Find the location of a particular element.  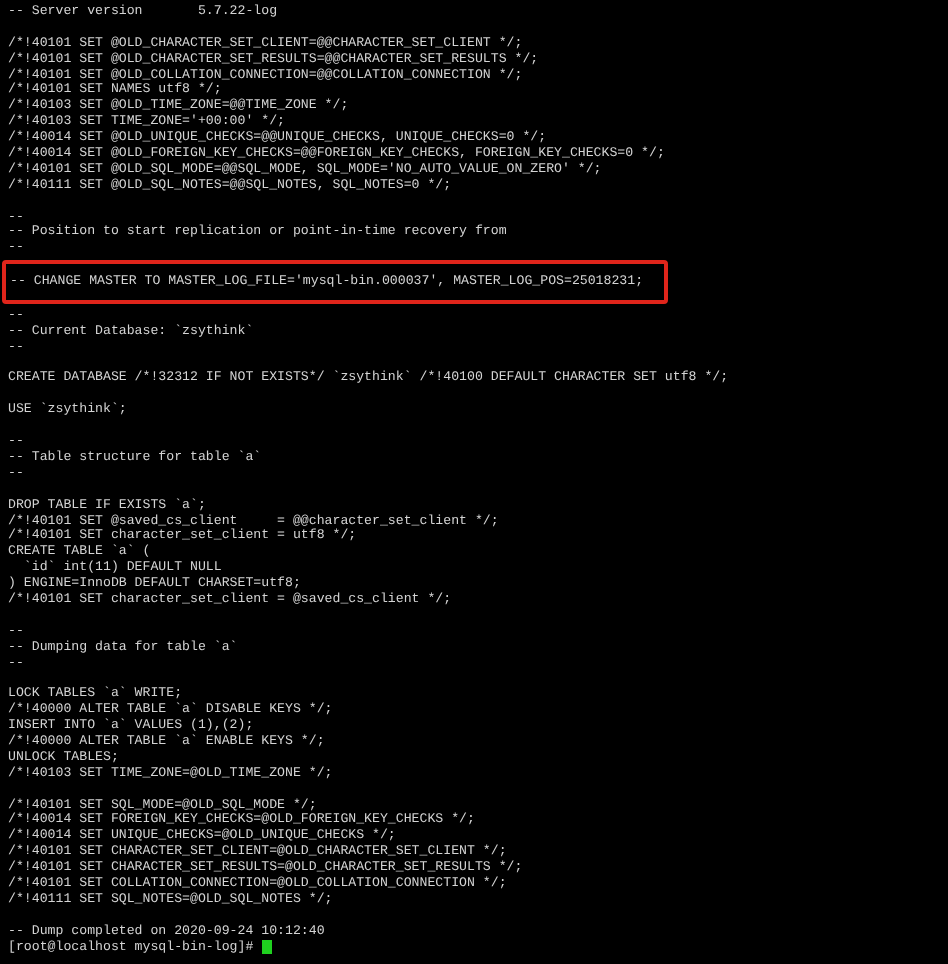

cursor is located at coordinates (266, 946).